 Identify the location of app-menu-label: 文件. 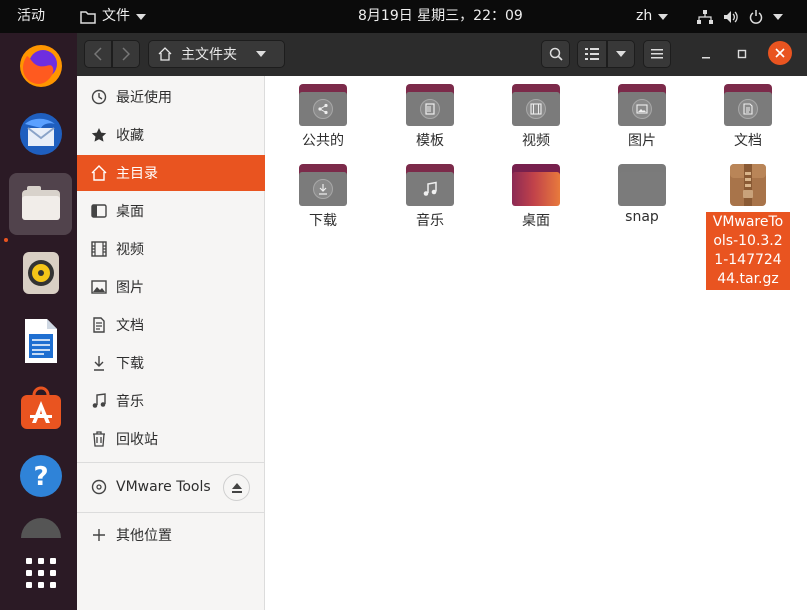
(116, 16).